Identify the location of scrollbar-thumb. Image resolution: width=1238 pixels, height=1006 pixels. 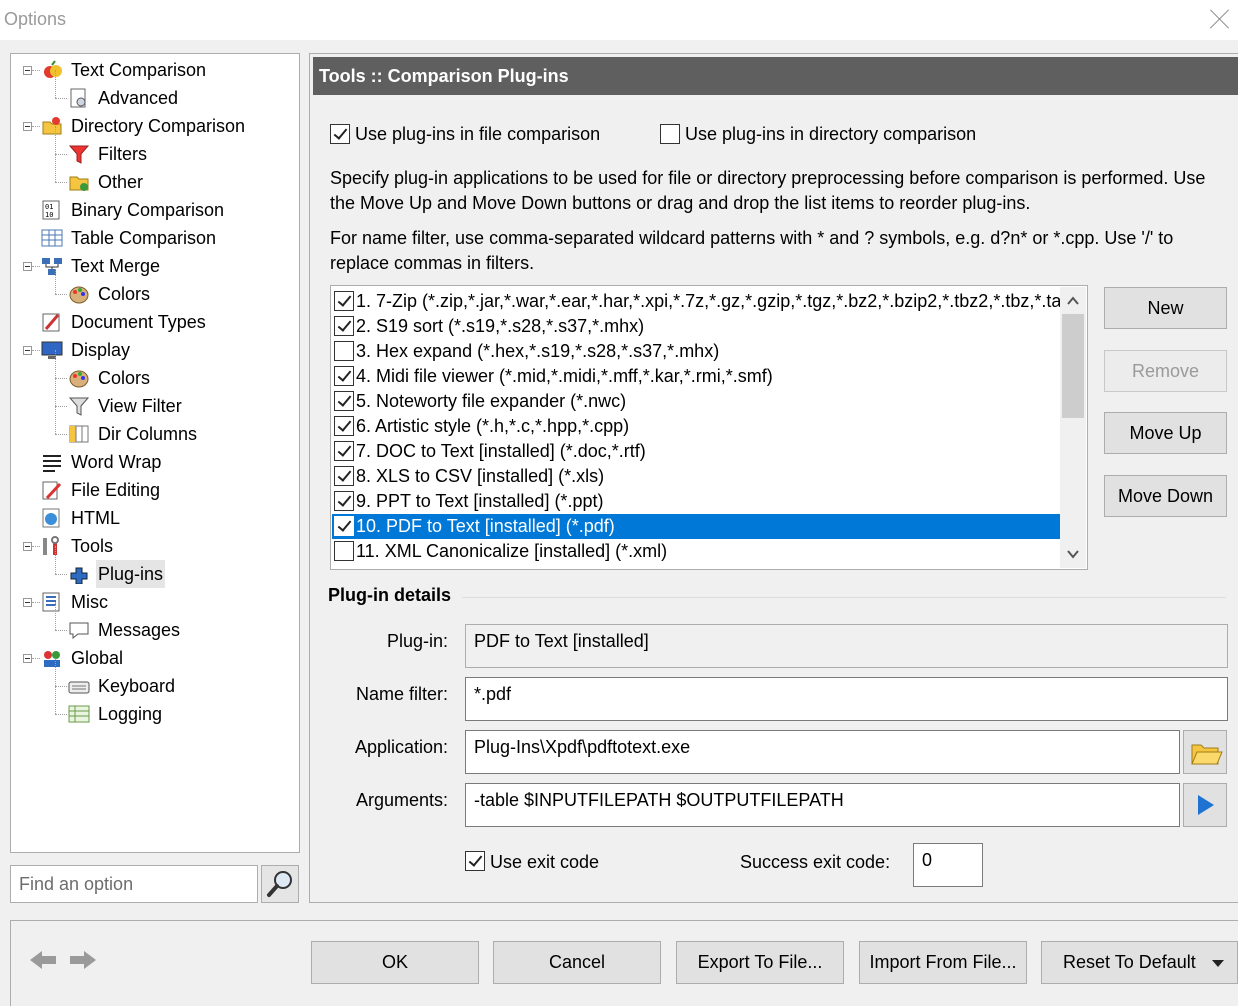
(1073, 366).